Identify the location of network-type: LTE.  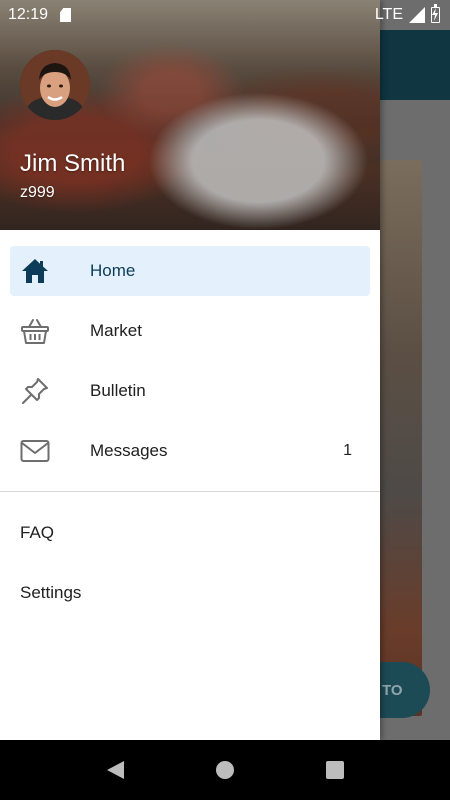
(388, 14).